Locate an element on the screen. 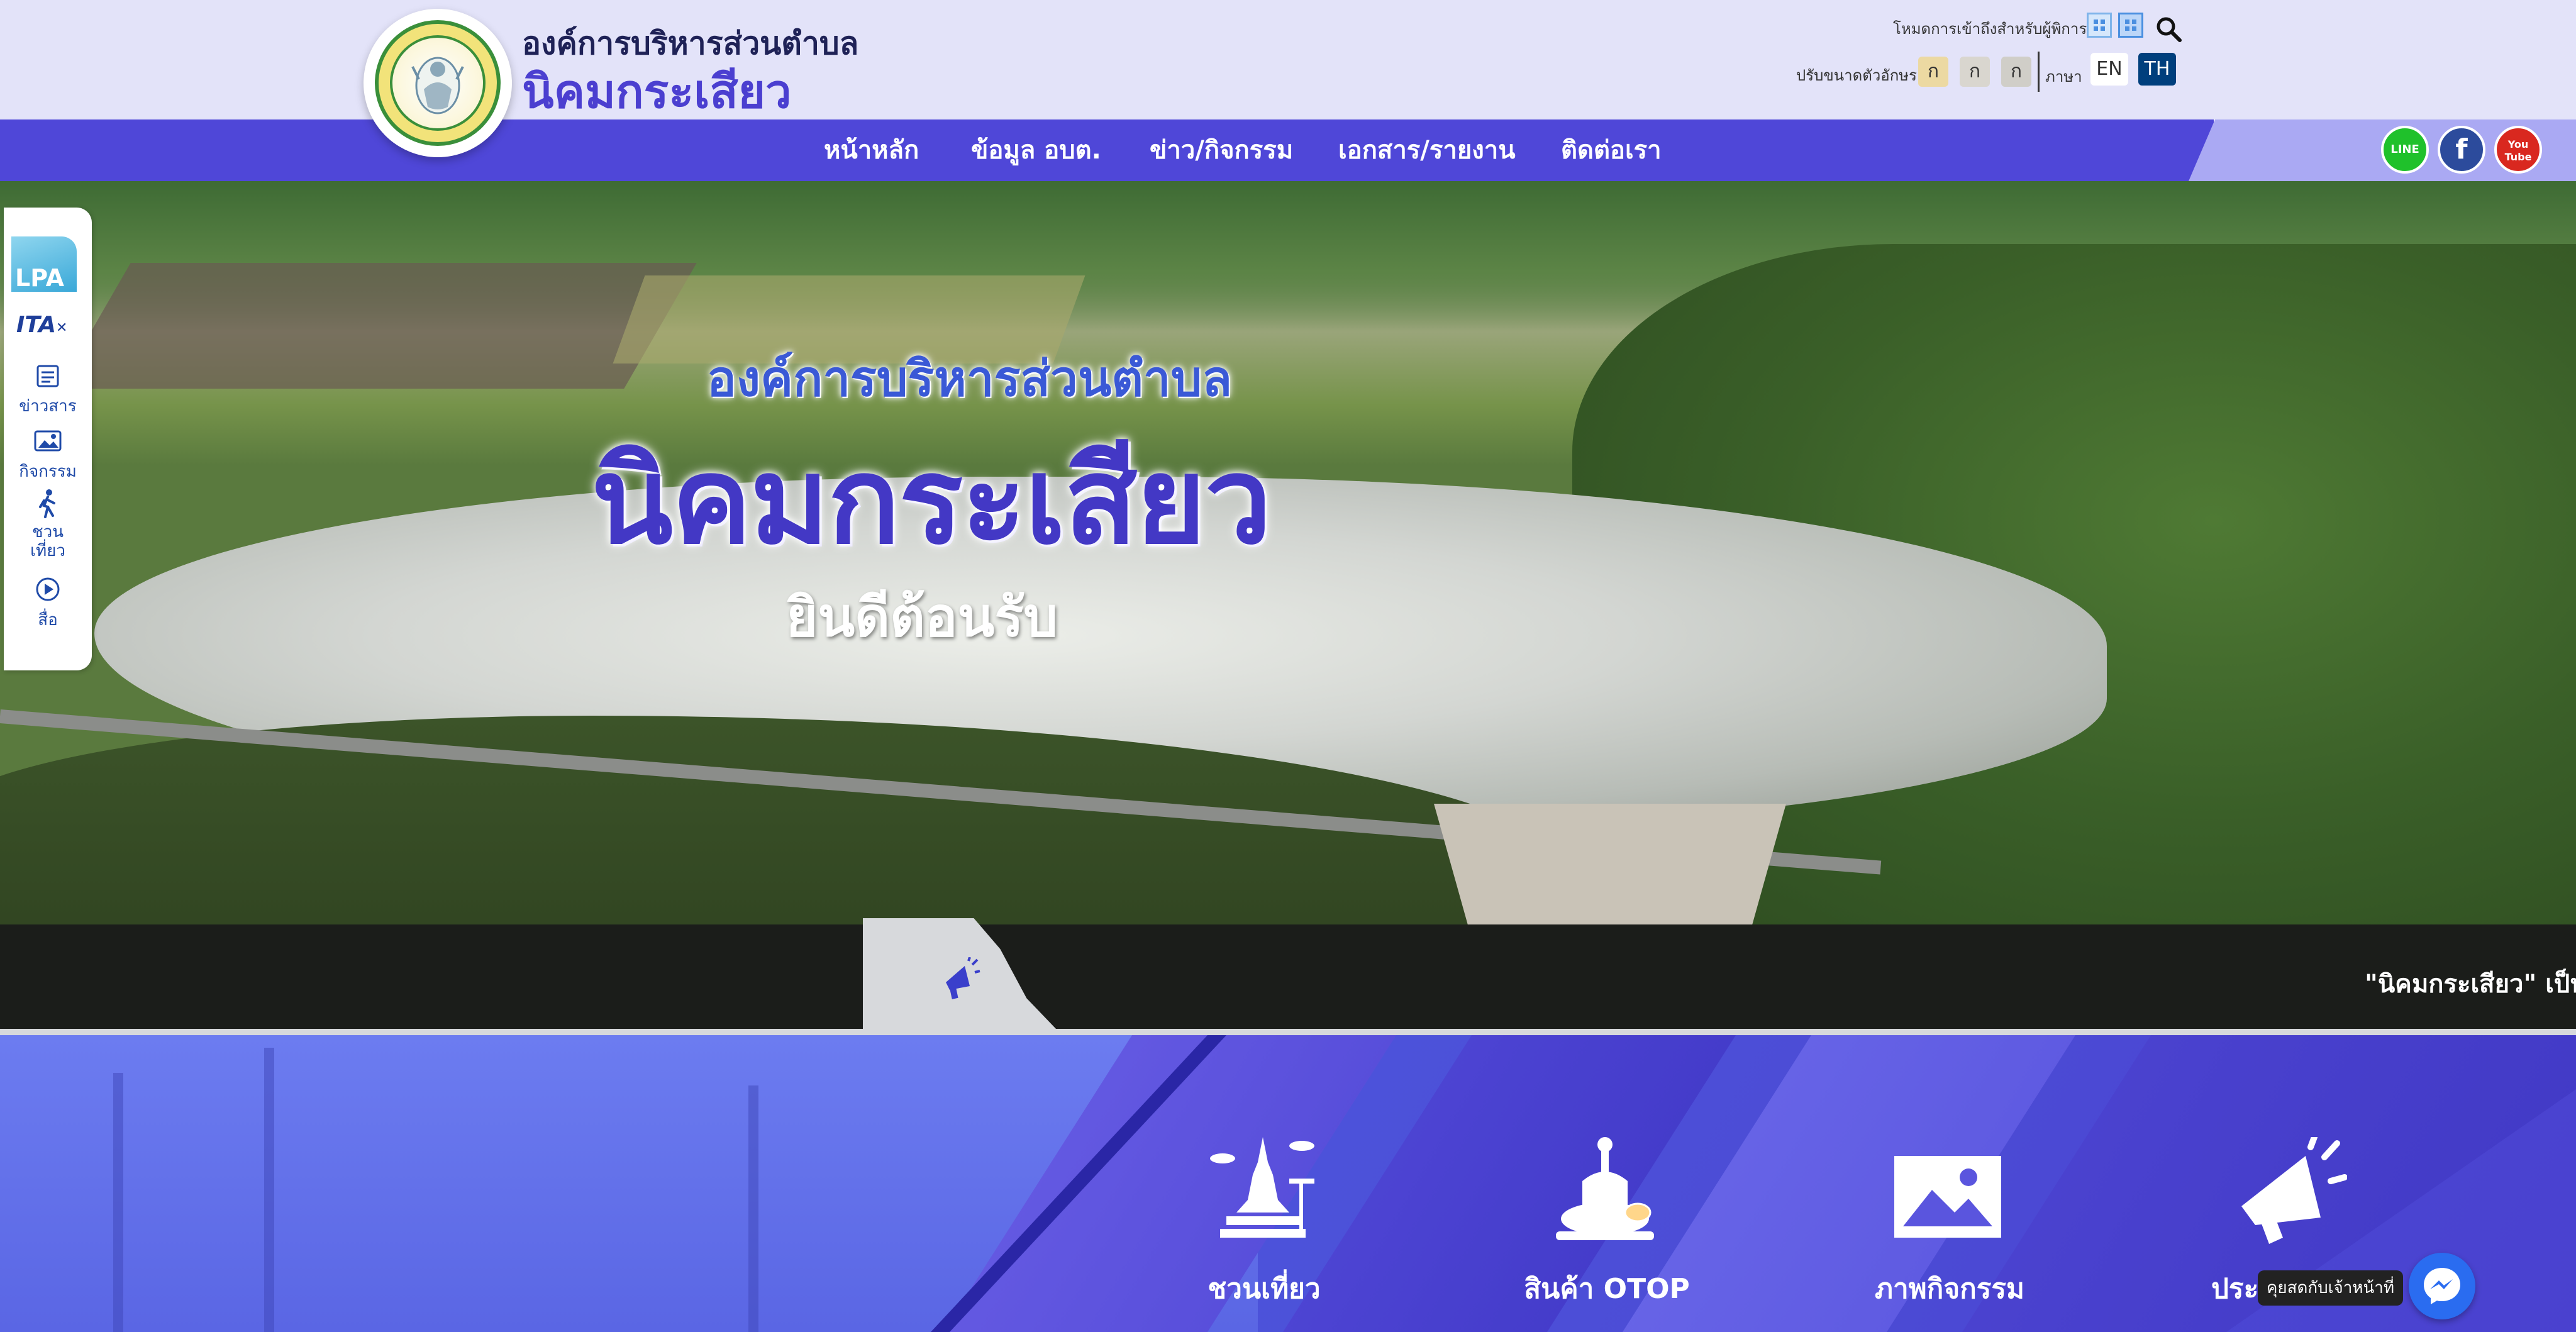 This screenshot has width=2576, height=1332. facebook-icon: f is located at coordinates (2461, 150).